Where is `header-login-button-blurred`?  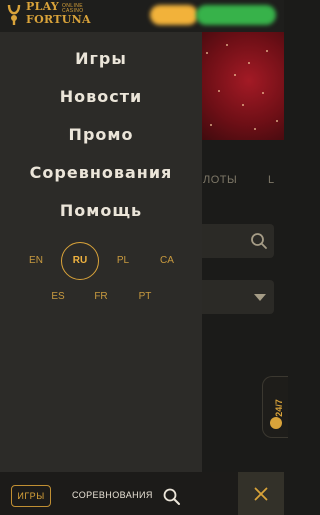
header-login-button-blurred is located at coordinates (174, 15).